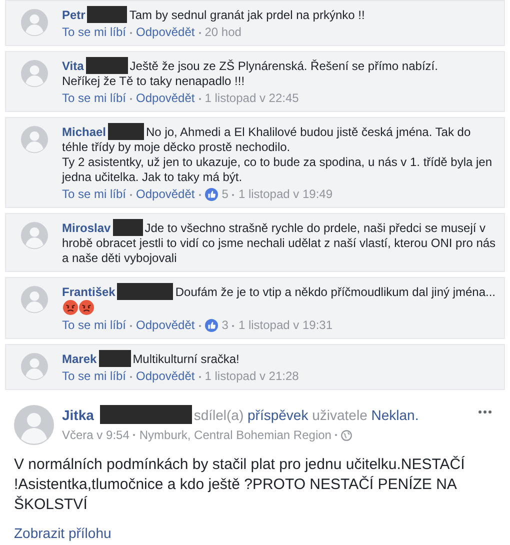 Image resolution: width=510 pixels, height=545 pixels. I want to click on author-name: Petr, so click(74, 15).